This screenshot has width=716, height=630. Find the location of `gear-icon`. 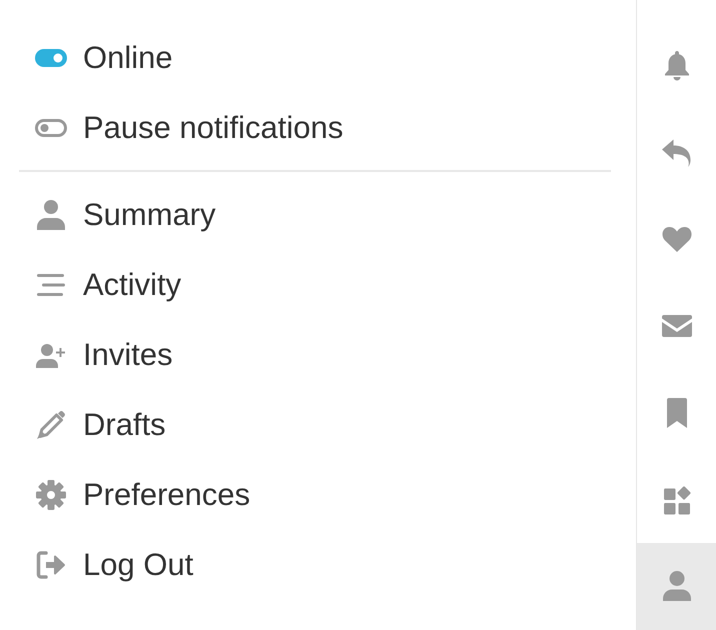

gear-icon is located at coordinates (51, 495).